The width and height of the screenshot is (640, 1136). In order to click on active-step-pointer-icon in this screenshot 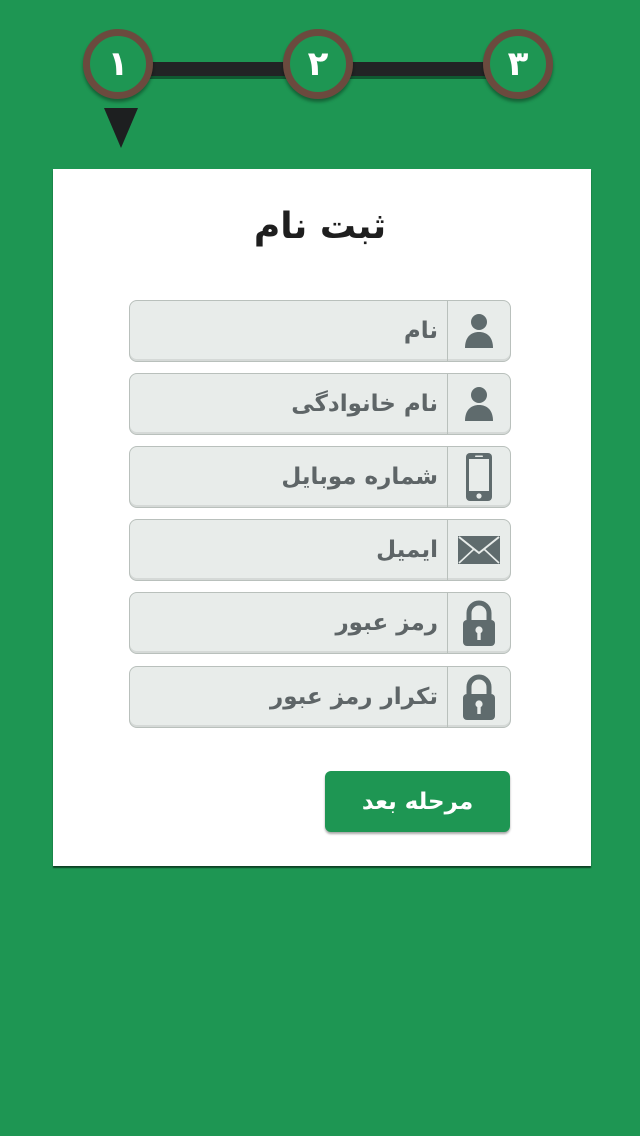, I will do `click(121, 128)`.